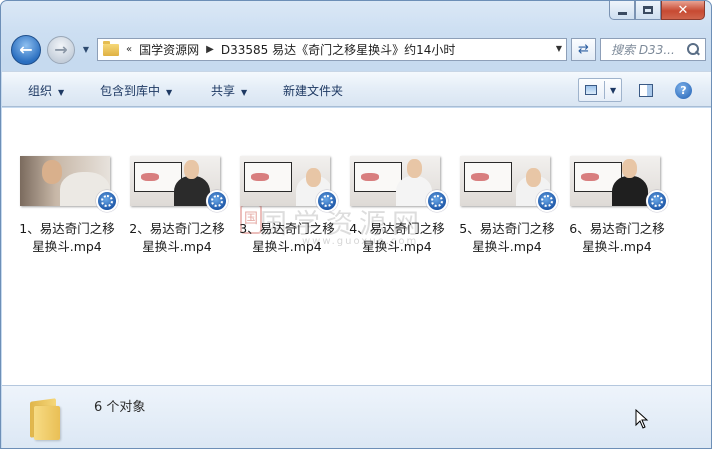  What do you see at coordinates (40, 91) in the screenshot?
I see `organize-label: 组织` at bounding box center [40, 91].